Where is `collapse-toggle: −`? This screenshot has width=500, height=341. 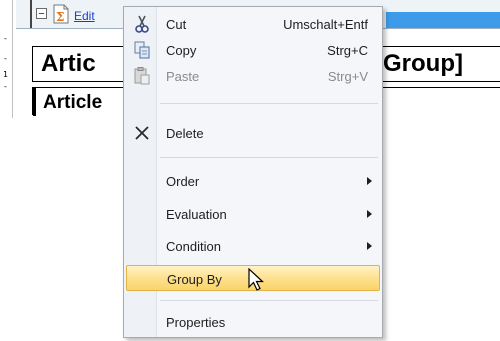
collapse-toggle: − is located at coordinates (41, 14).